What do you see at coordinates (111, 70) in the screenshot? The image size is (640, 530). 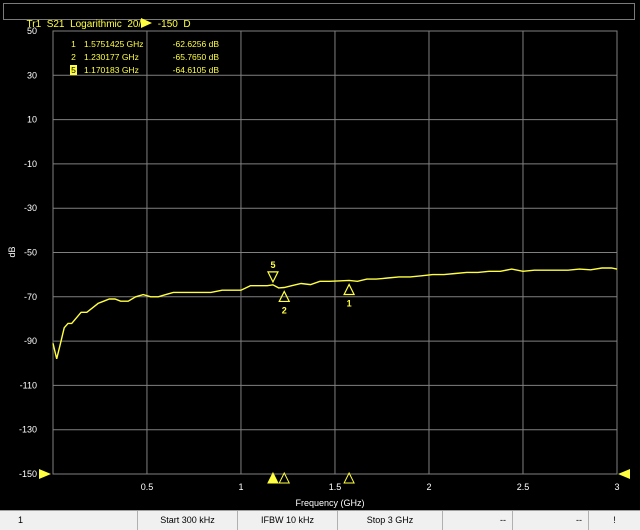 I see `marker-table-frequency: 1.170183 GHz` at bounding box center [111, 70].